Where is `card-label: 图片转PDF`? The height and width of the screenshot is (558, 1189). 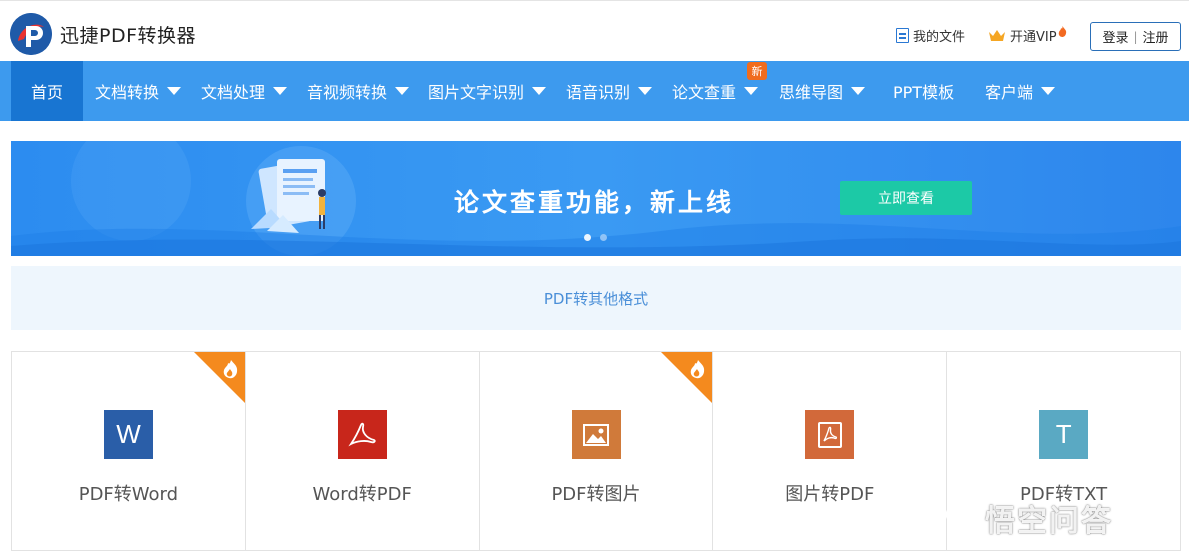
card-label: 图片转PDF is located at coordinates (830, 494).